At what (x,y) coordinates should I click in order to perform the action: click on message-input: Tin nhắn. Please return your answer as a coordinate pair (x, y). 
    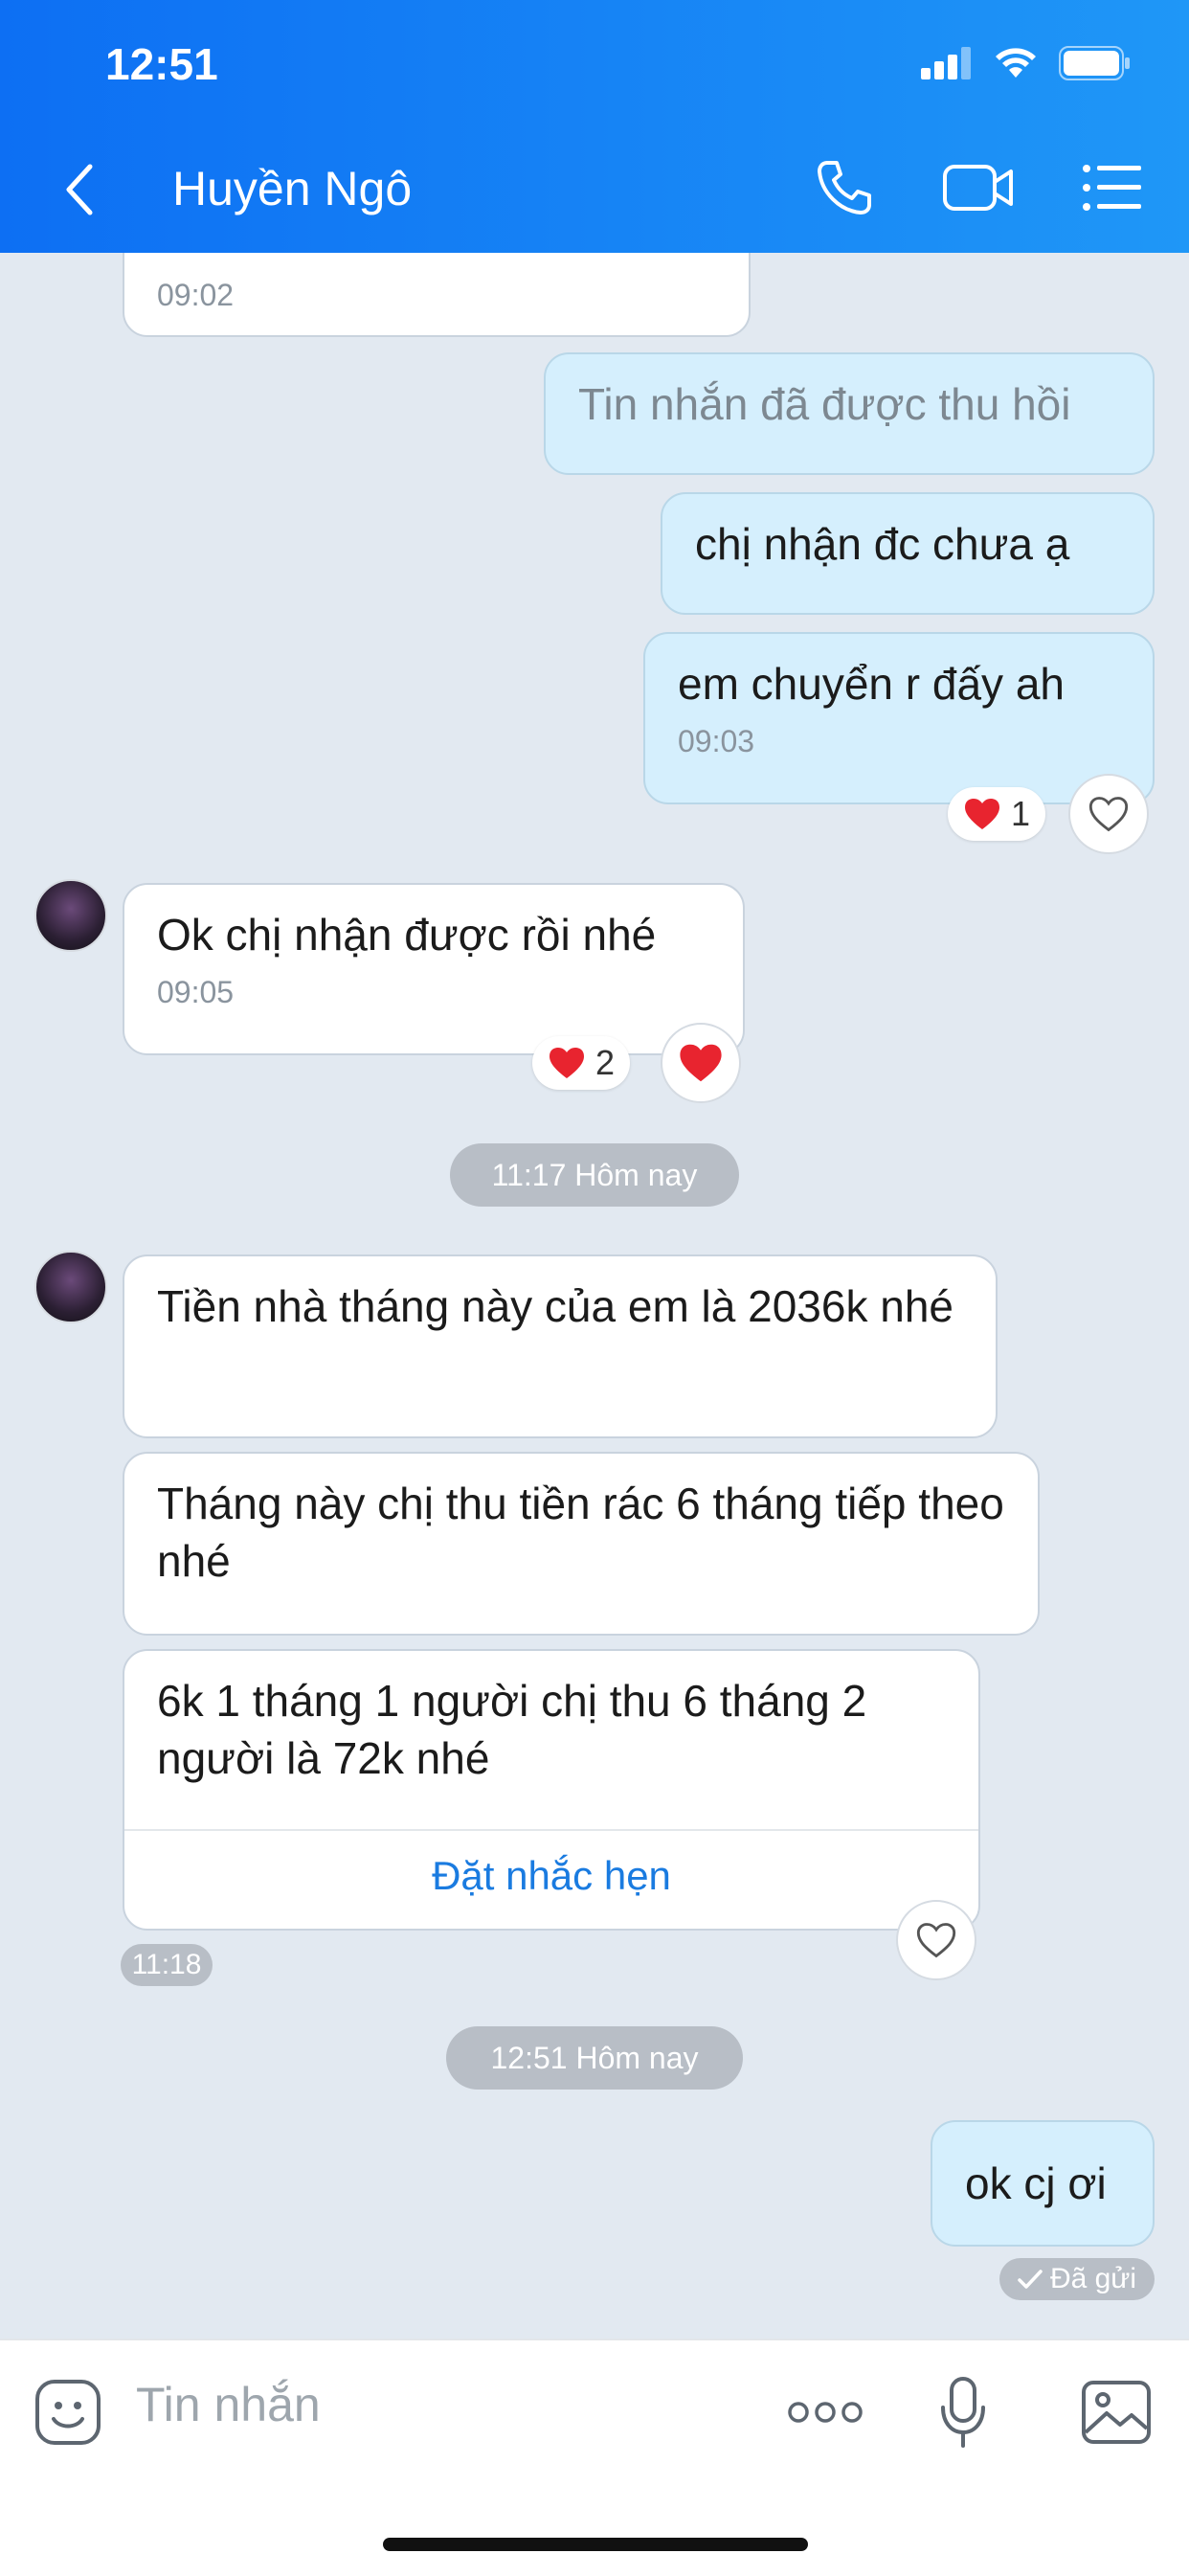
    Looking at the image, I should click on (228, 2404).